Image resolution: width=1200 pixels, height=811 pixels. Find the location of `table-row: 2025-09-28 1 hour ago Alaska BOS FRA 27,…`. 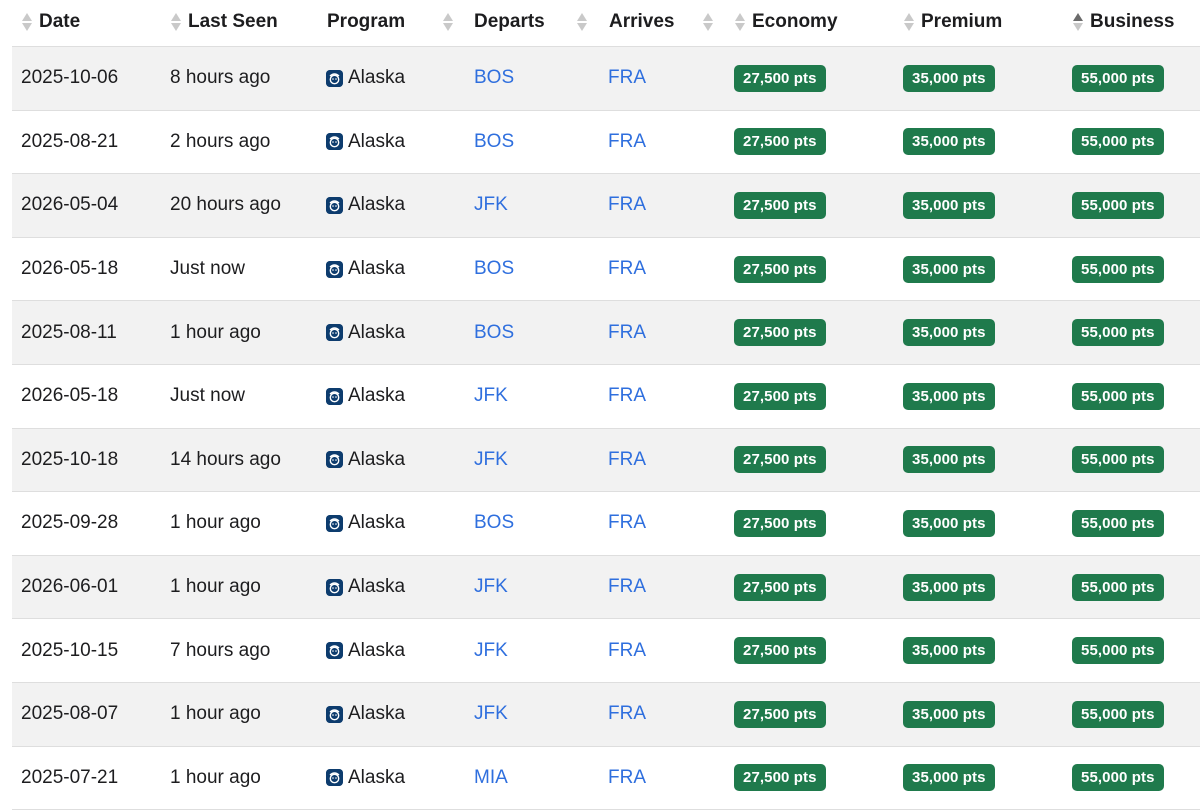

table-row: 2025-09-28 1 hour ago Alaska BOS FRA 27,… is located at coordinates (606, 524).